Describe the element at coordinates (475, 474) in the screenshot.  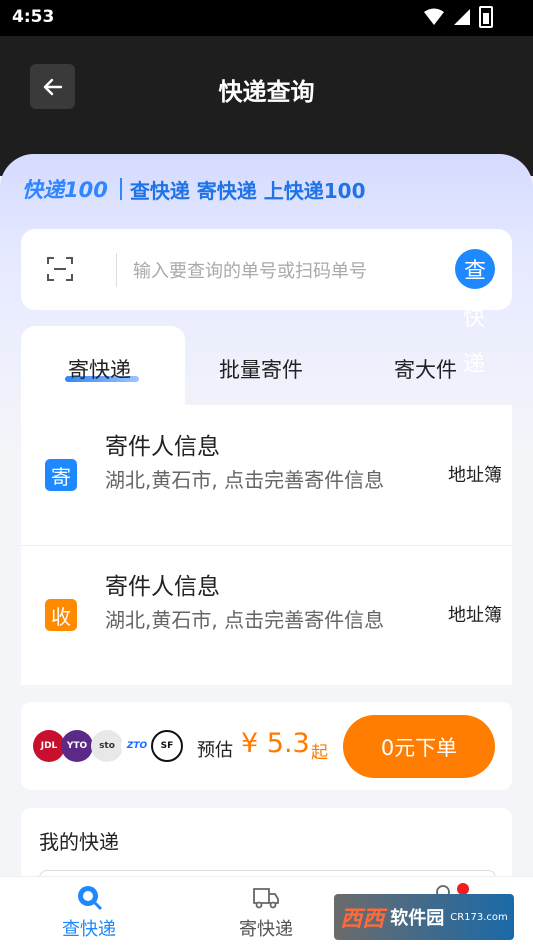
I see `sender-address-book-link: 地址簿` at that location.